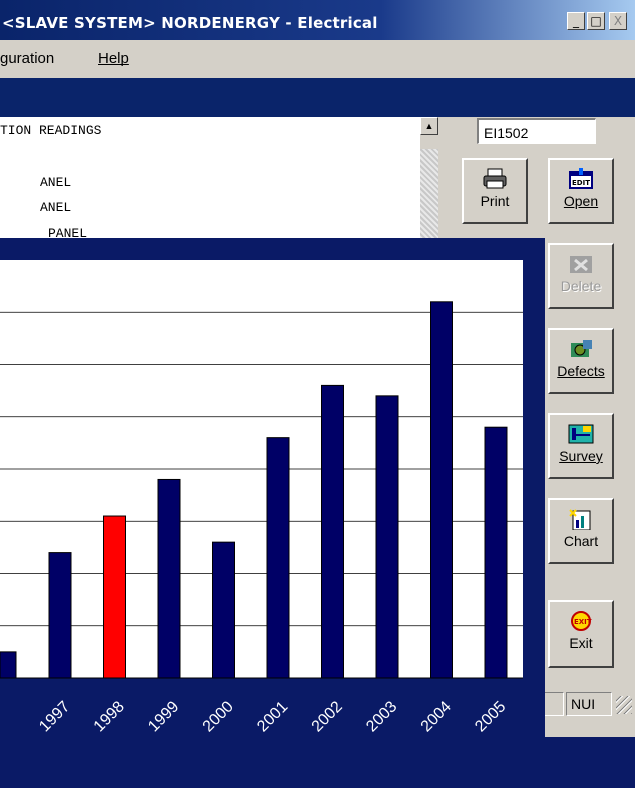 The image size is (635, 788). I want to click on svg-text: EDIT, so click(581, 183).